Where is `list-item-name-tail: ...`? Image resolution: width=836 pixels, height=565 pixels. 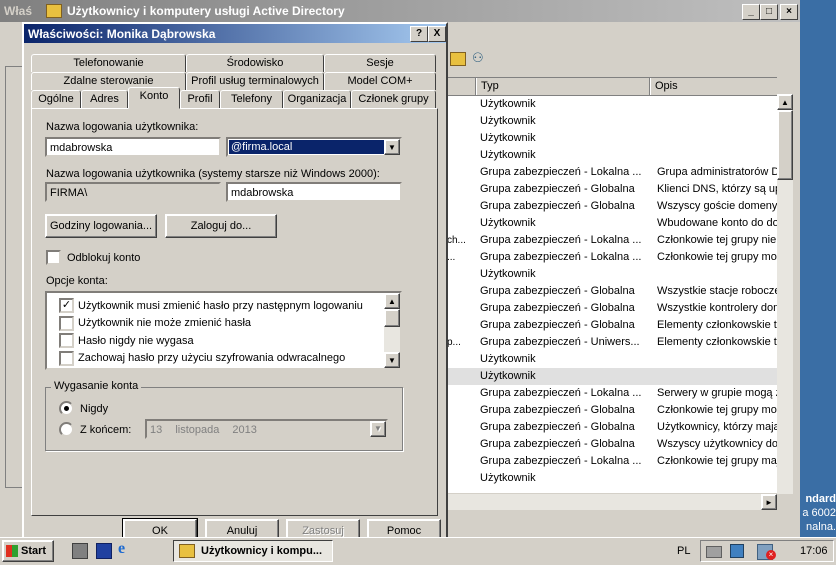 list-item-name-tail: ... is located at coordinates (451, 257).